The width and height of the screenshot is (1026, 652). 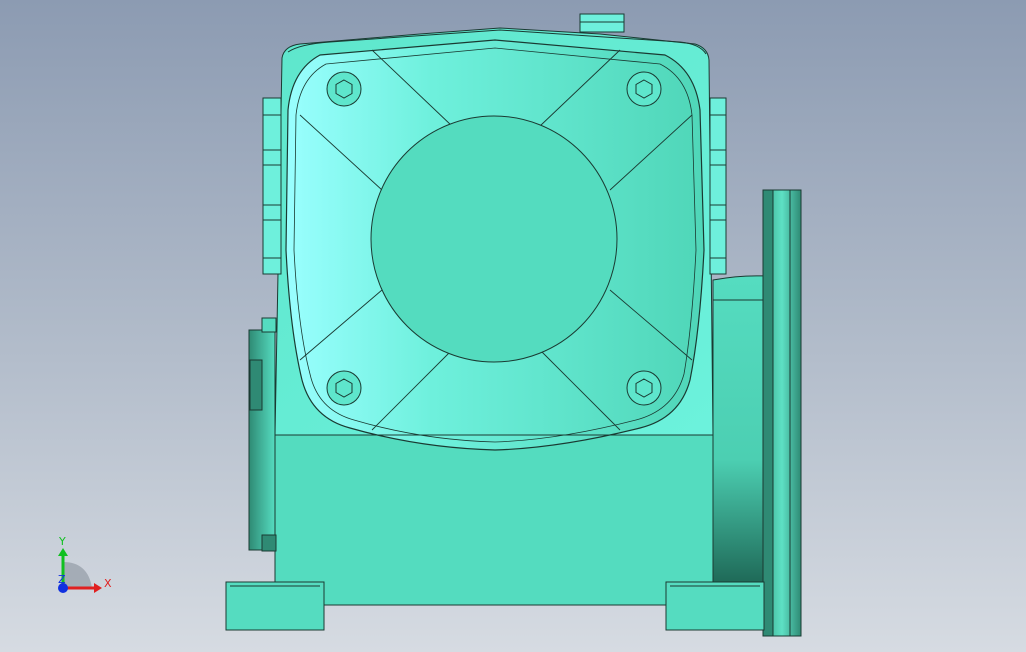 I want to click on axis-triad: X Y Z, so click(x=85, y=564).